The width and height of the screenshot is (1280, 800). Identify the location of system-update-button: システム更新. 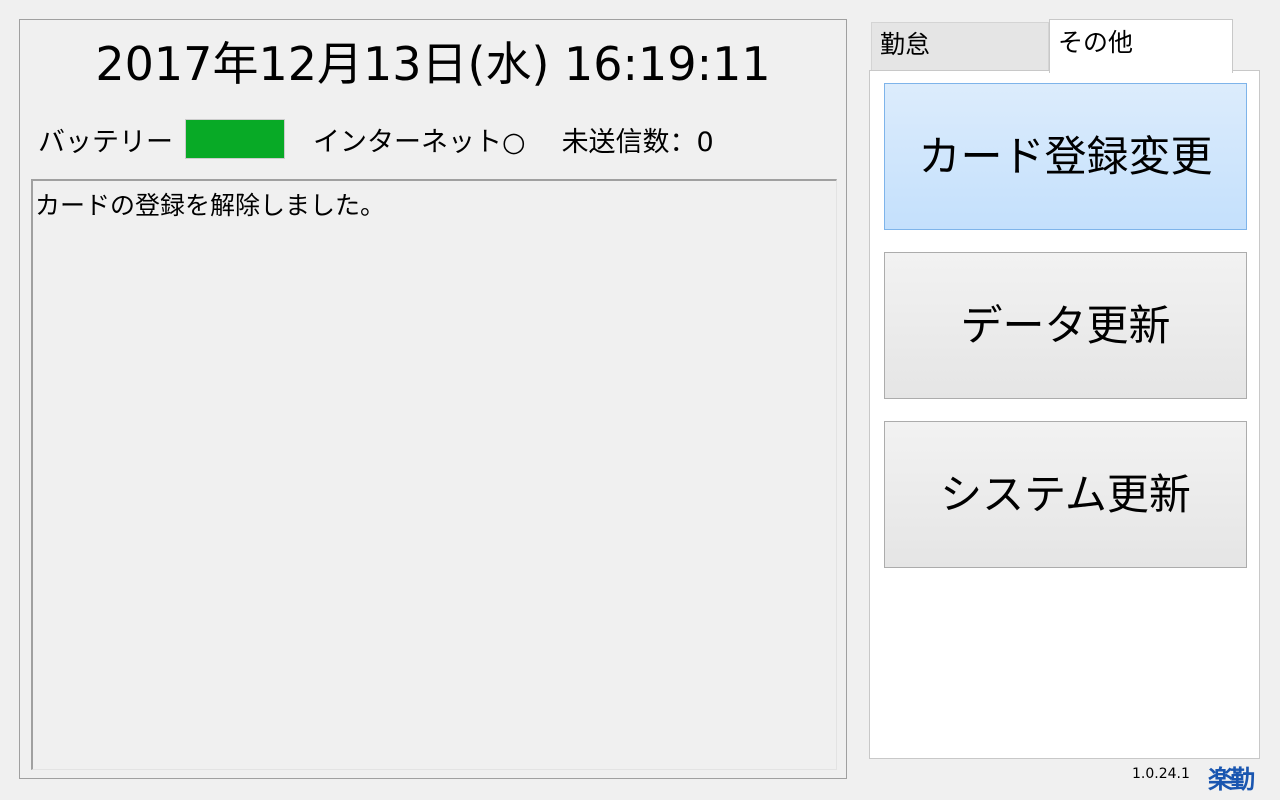
(1065, 494).